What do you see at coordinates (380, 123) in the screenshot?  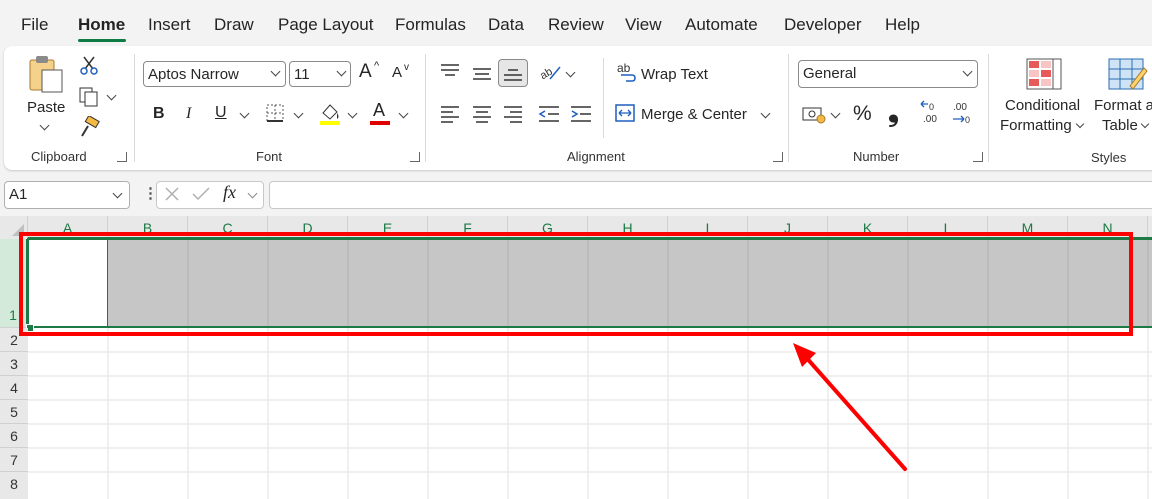 I see `font-color-swatch` at bounding box center [380, 123].